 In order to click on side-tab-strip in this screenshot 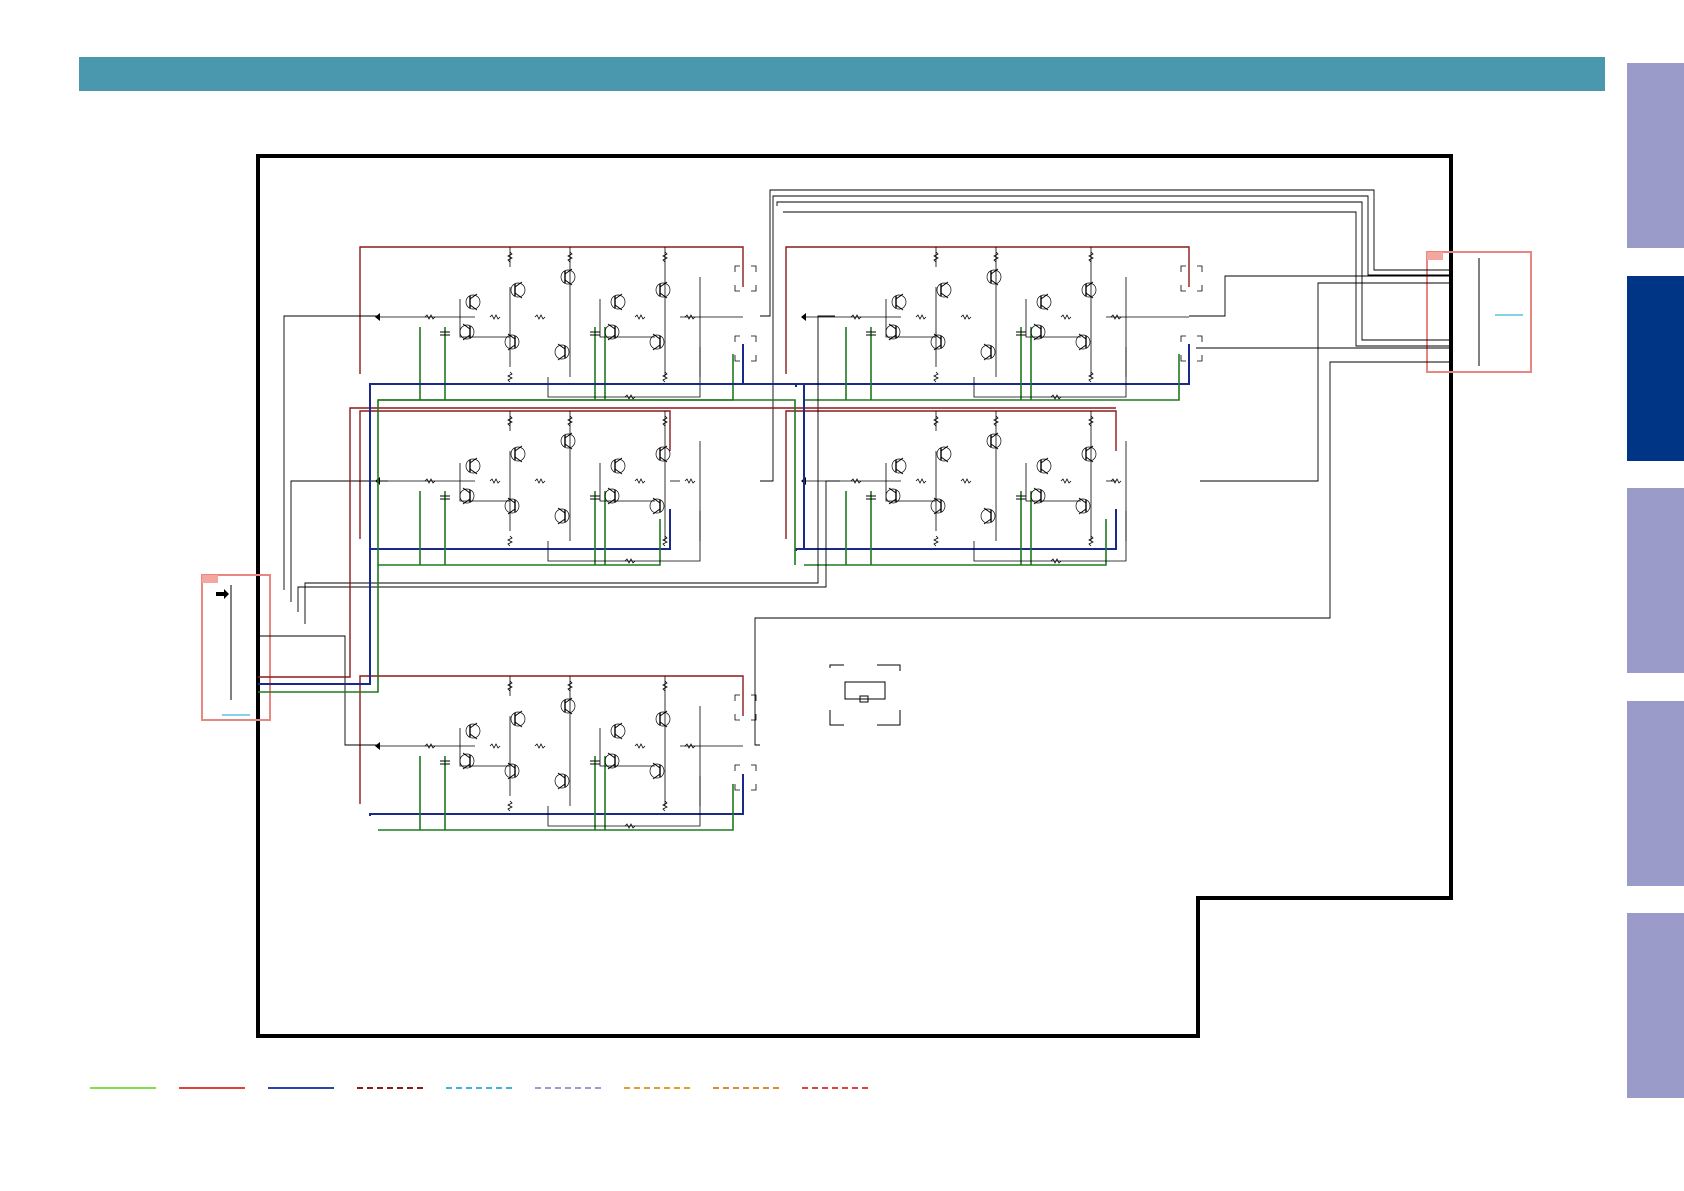, I will do `click(1655, 595)`.